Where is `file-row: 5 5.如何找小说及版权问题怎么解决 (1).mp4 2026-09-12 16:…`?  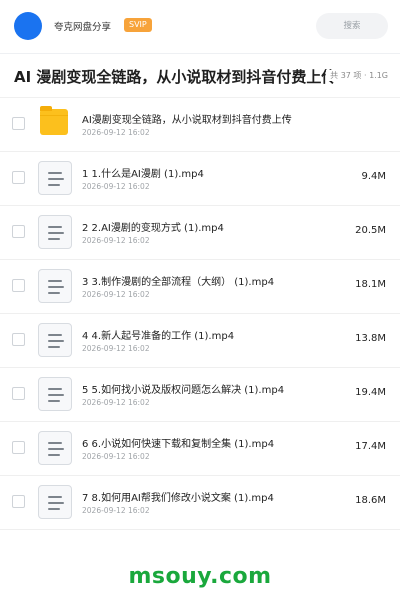
file-row: 5 5.如何找小说及版权问题怎么解决 (1).mp4 2026-09-12 16:… is located at coordinates (200, 395).